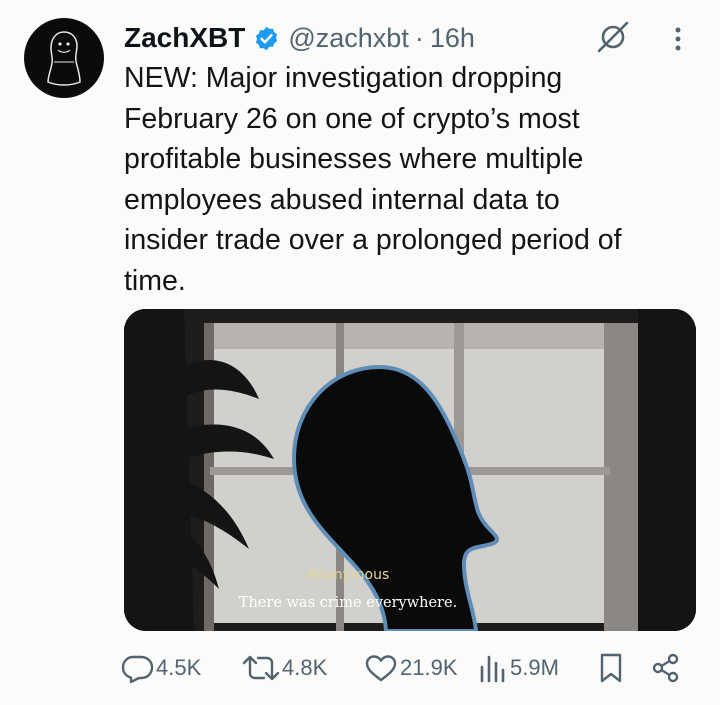  What do you see at coordinates (348, 38) in the screenshot?
I see `user-handle: @zachxbt` at bounding box center [348, 38].